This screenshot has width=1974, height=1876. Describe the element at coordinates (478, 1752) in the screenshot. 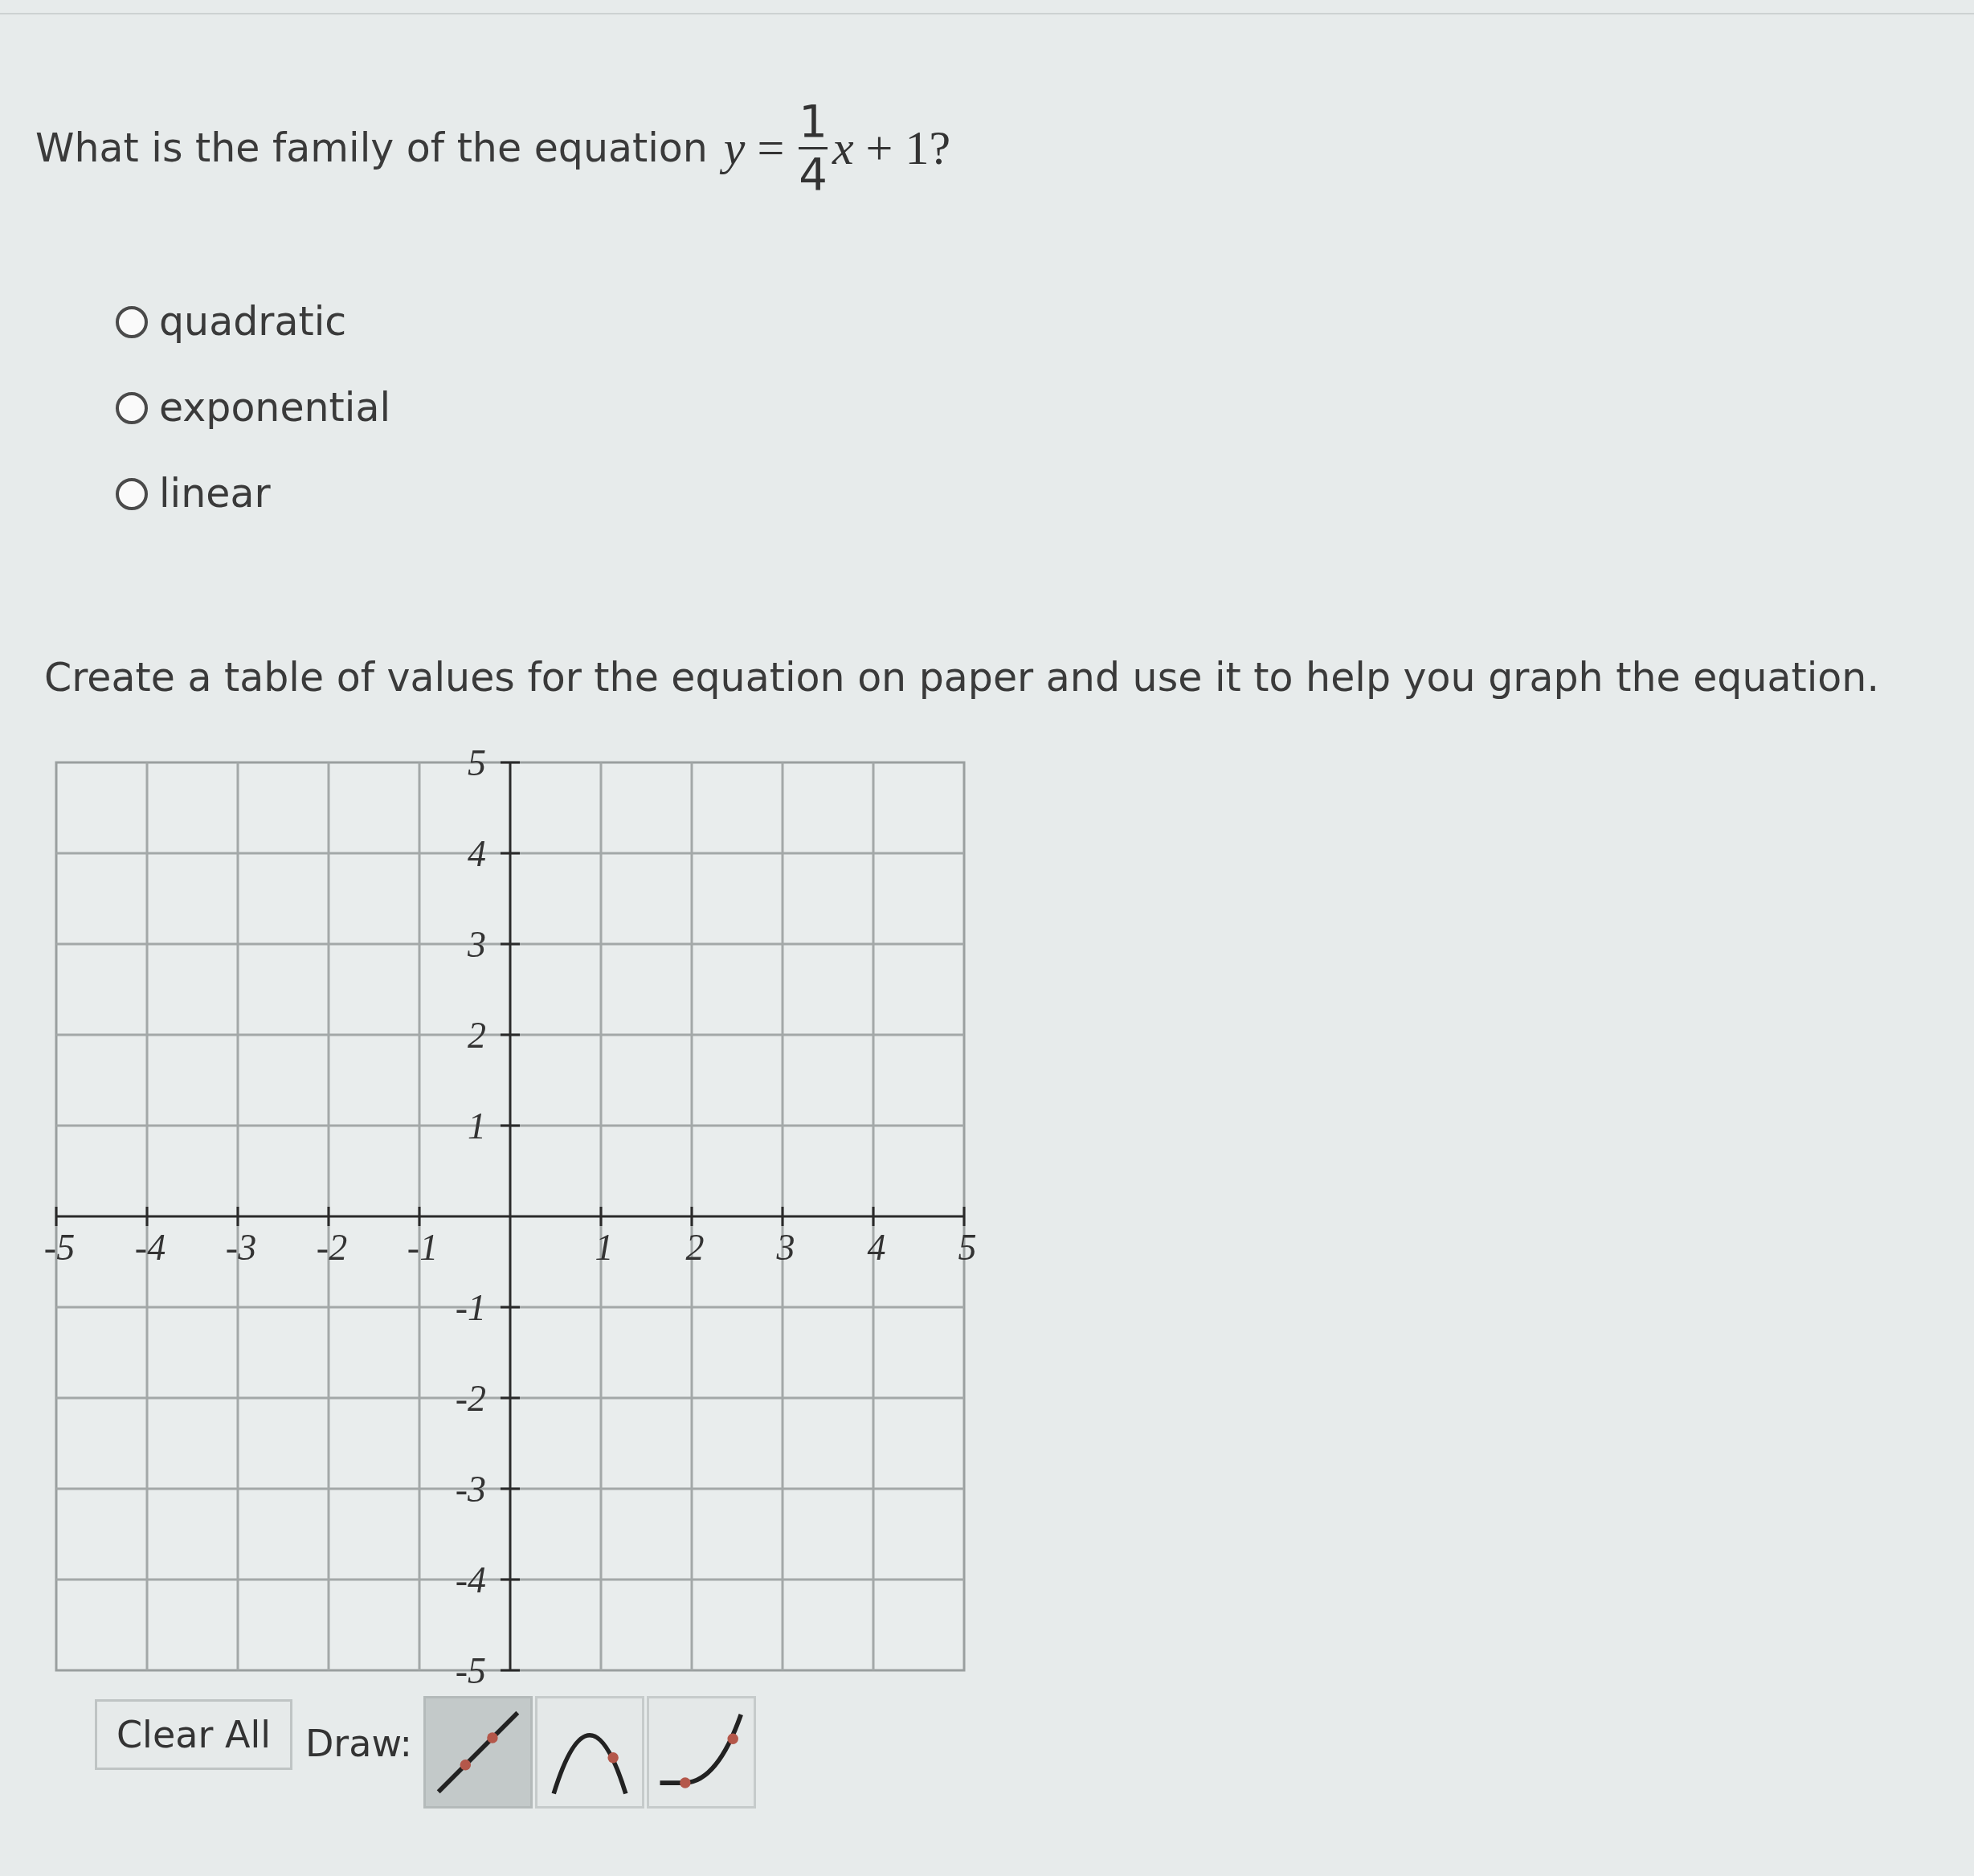

I see `line-tool-button` at that location.